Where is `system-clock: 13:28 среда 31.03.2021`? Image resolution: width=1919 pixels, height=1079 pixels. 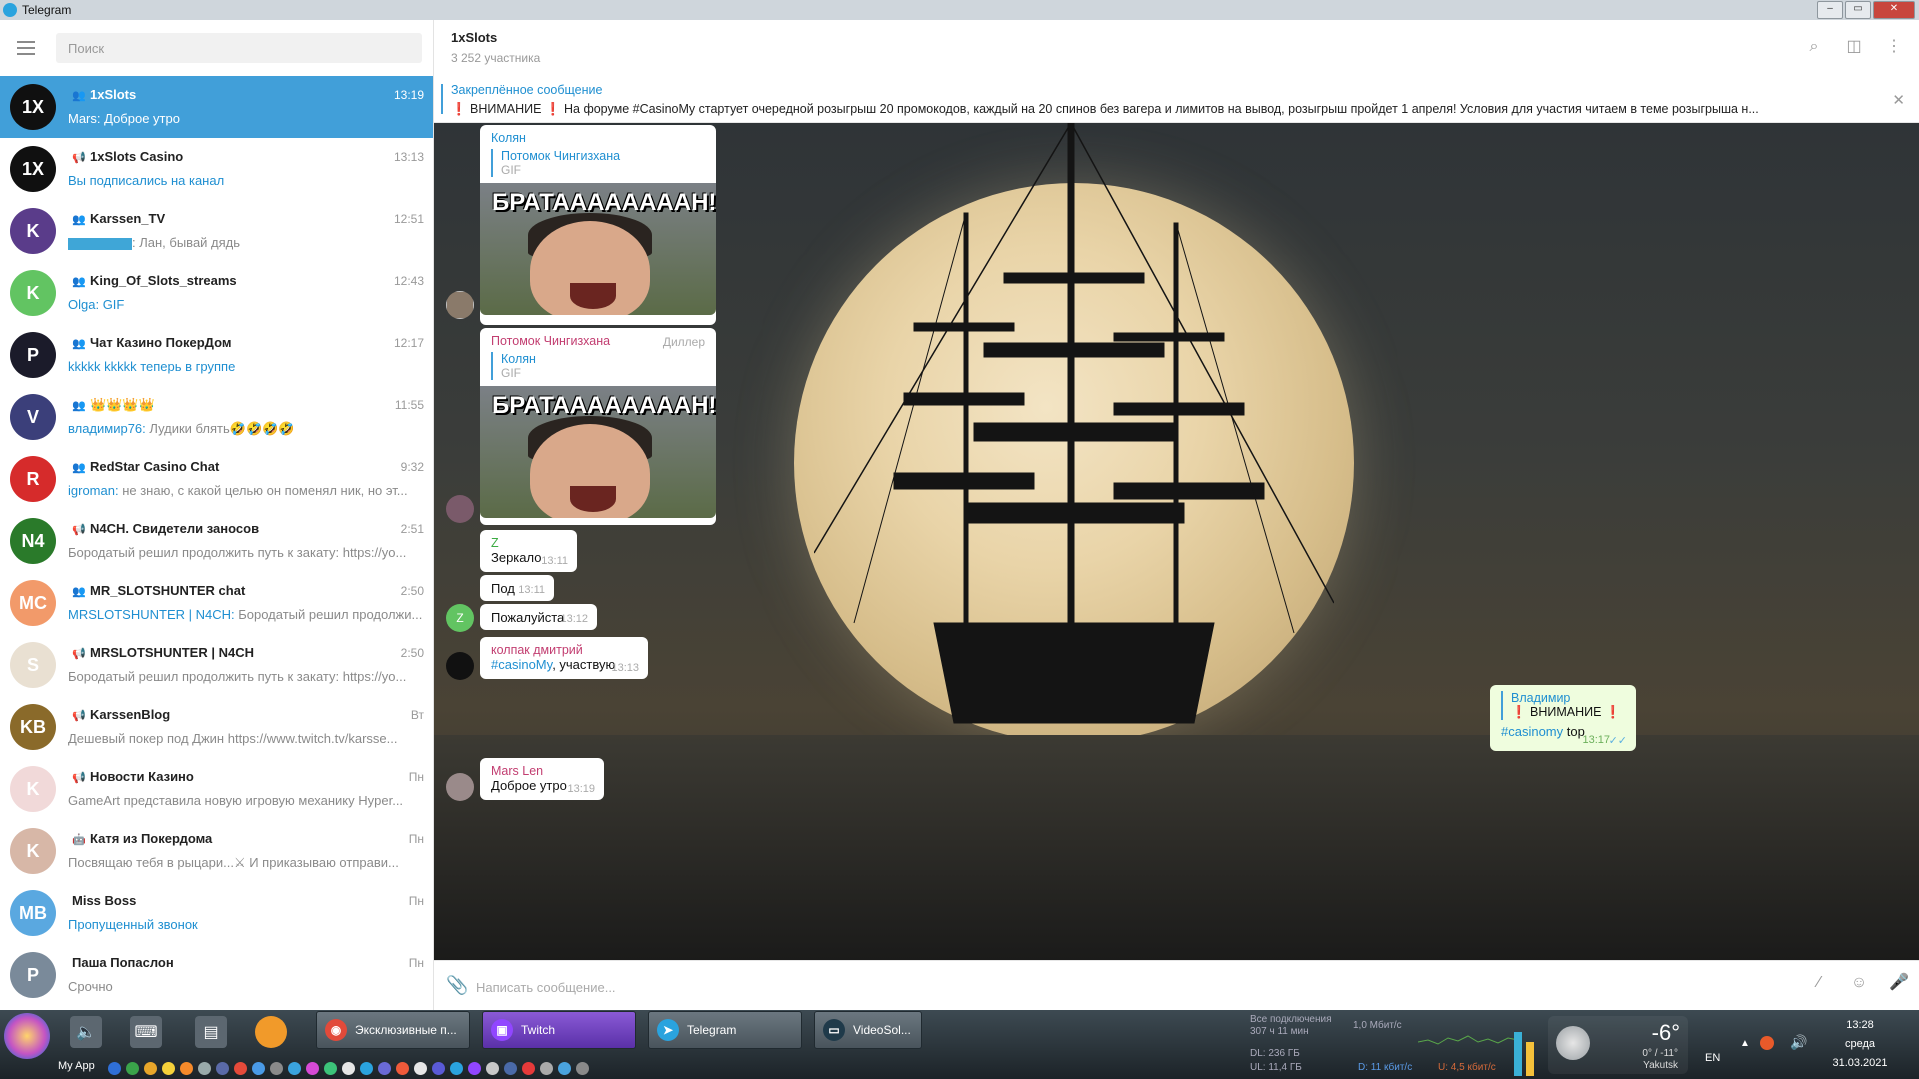 system-clock: 13:28 среда 31.03.2021 is located at coordinates (1860, 1044).